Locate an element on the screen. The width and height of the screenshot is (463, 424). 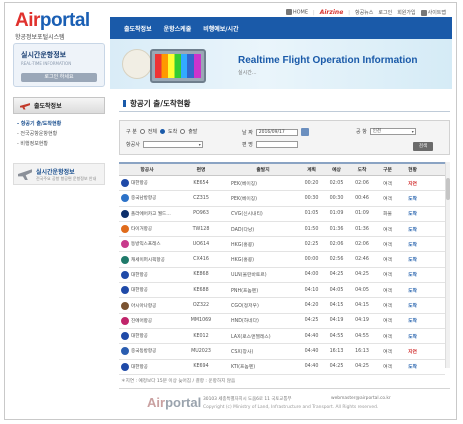
flight-number-cell: MM1069 is located at coordinates (201, 321).